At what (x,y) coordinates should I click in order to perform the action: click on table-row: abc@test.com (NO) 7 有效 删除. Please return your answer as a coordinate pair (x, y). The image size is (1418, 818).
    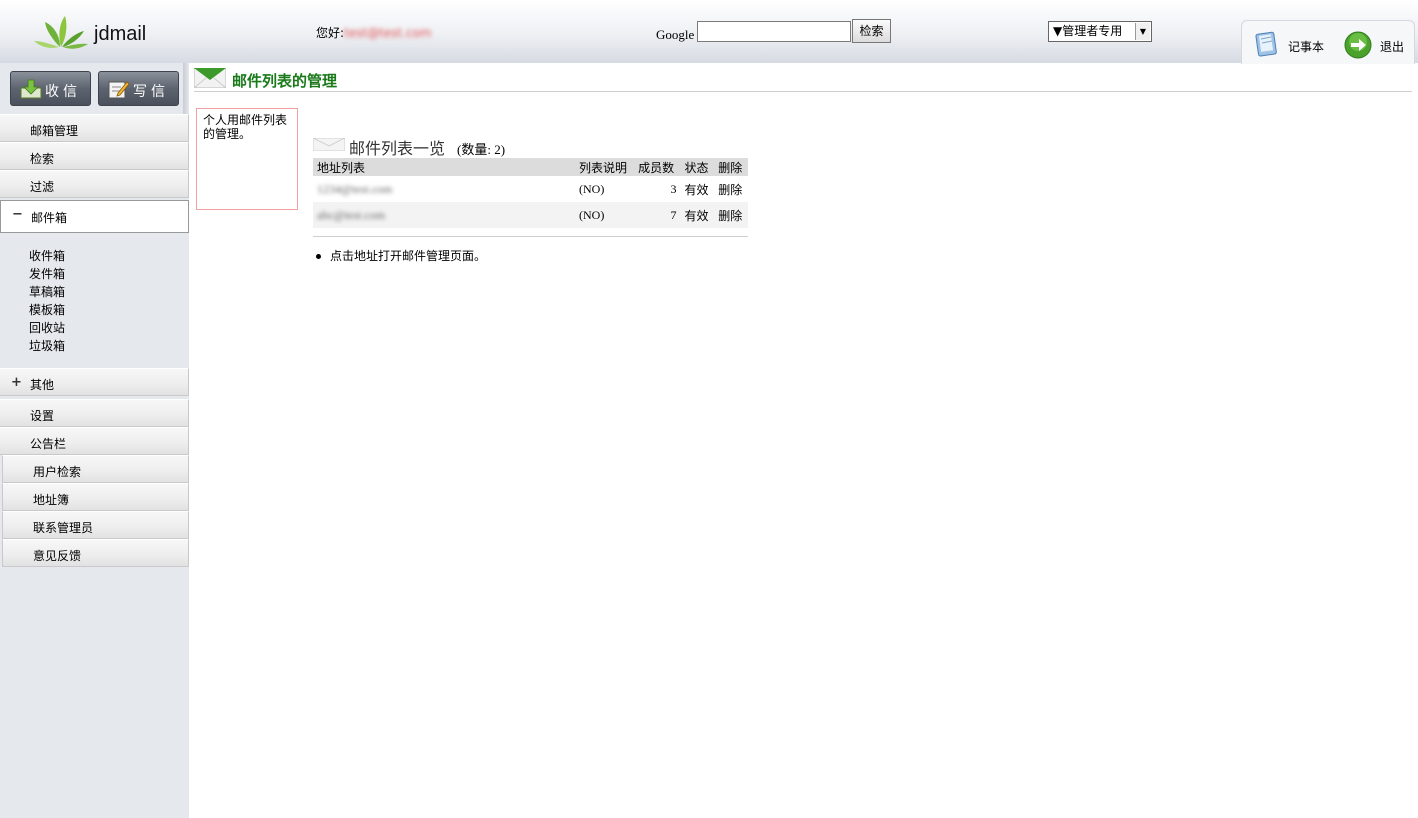
    Looking at the image, I should click on (530, 215).